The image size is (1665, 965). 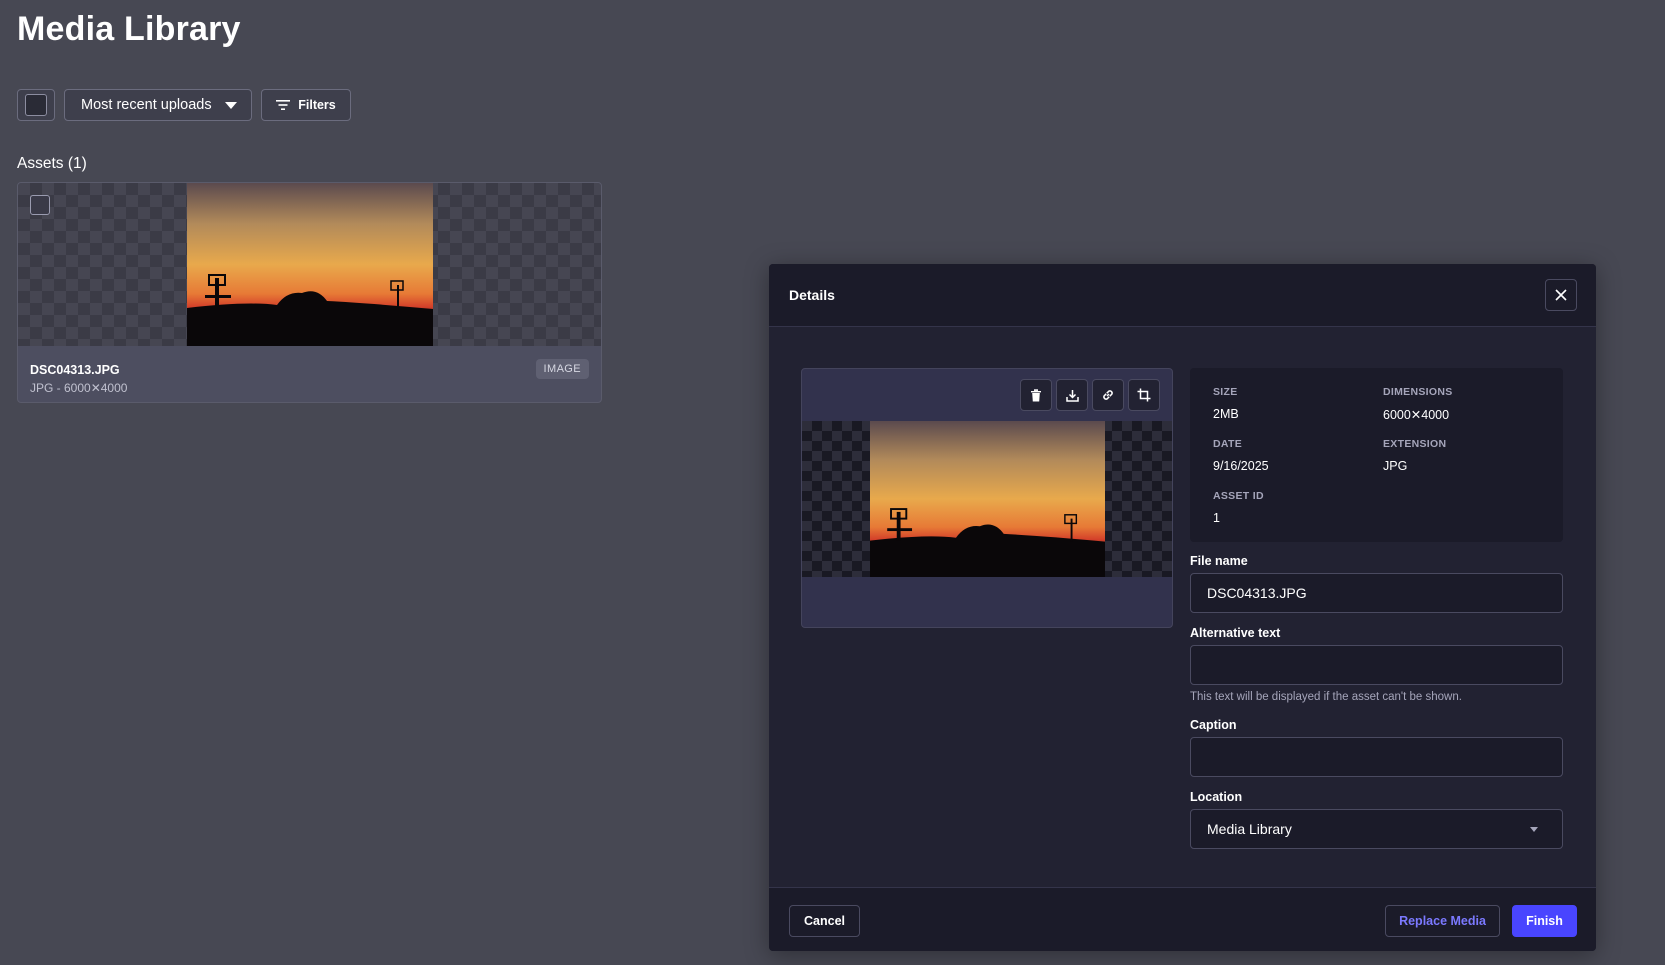 I want to click on file-name-input, so click(x=1376, y=593).